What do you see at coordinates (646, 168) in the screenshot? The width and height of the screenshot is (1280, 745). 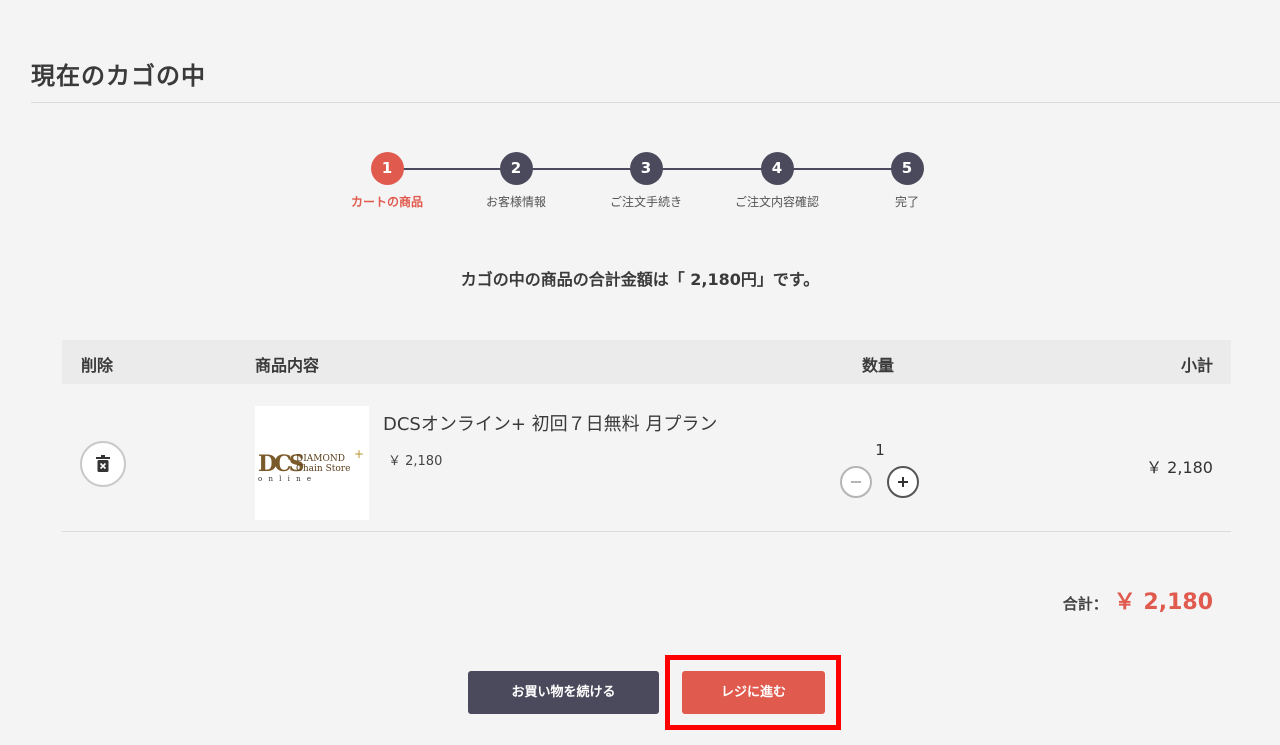 I see `step-number: 3` at bounding box center [646, 168].